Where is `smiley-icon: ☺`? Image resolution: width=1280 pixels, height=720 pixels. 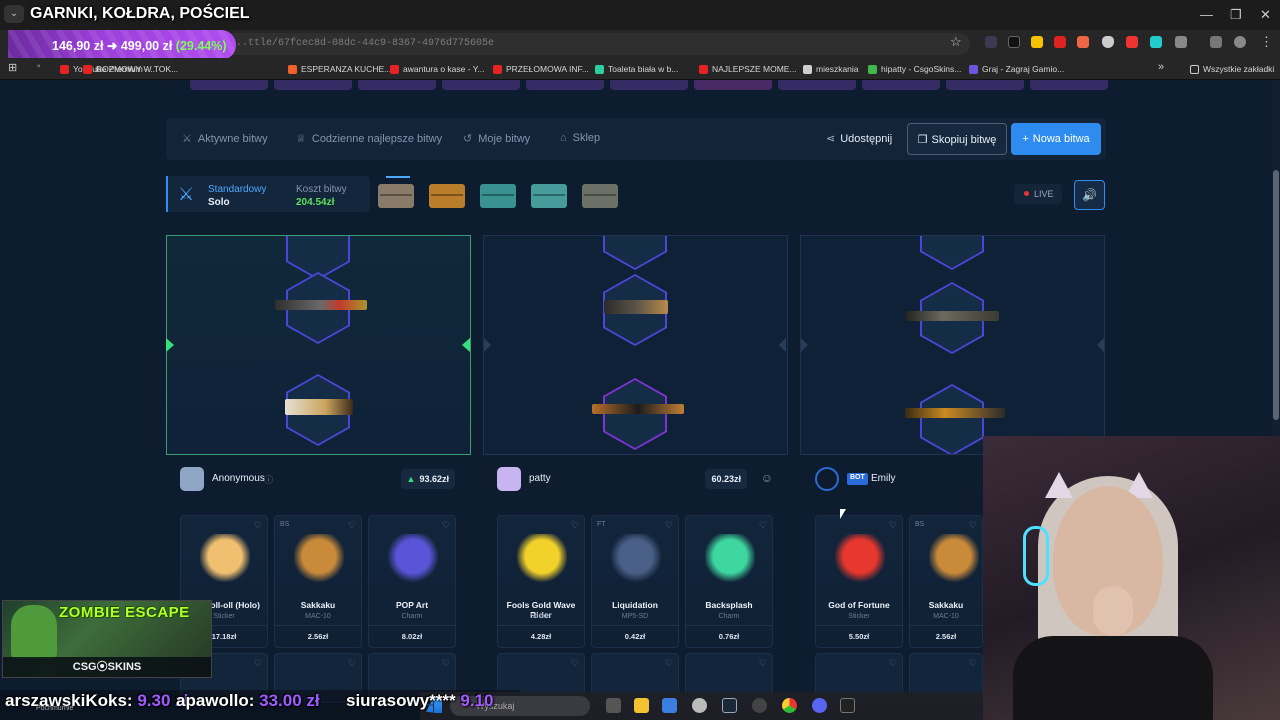 smiley-icon: ☺ is located at coordinates (767, 478).